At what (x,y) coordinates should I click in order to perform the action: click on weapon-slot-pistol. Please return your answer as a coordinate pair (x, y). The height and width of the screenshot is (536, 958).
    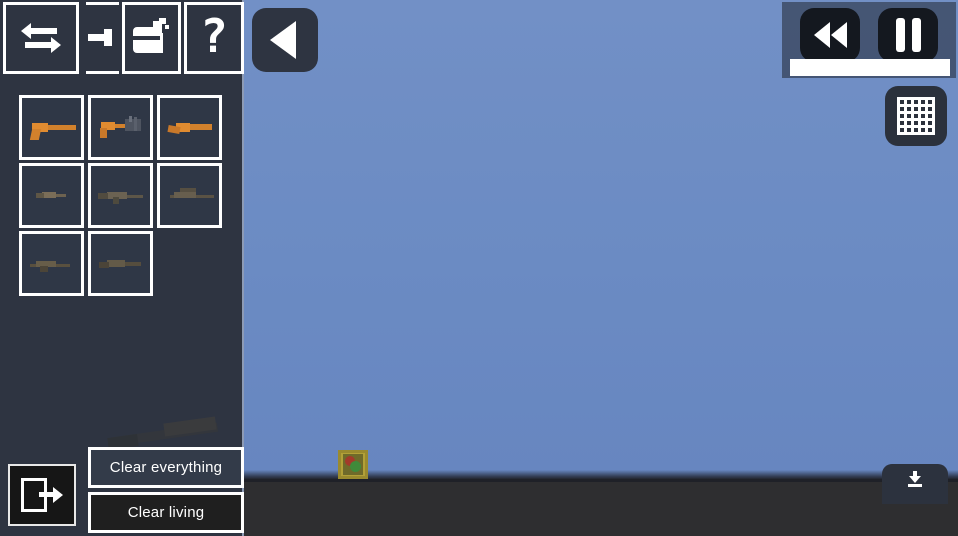
    Looking at the image, I should click on (51, 127).